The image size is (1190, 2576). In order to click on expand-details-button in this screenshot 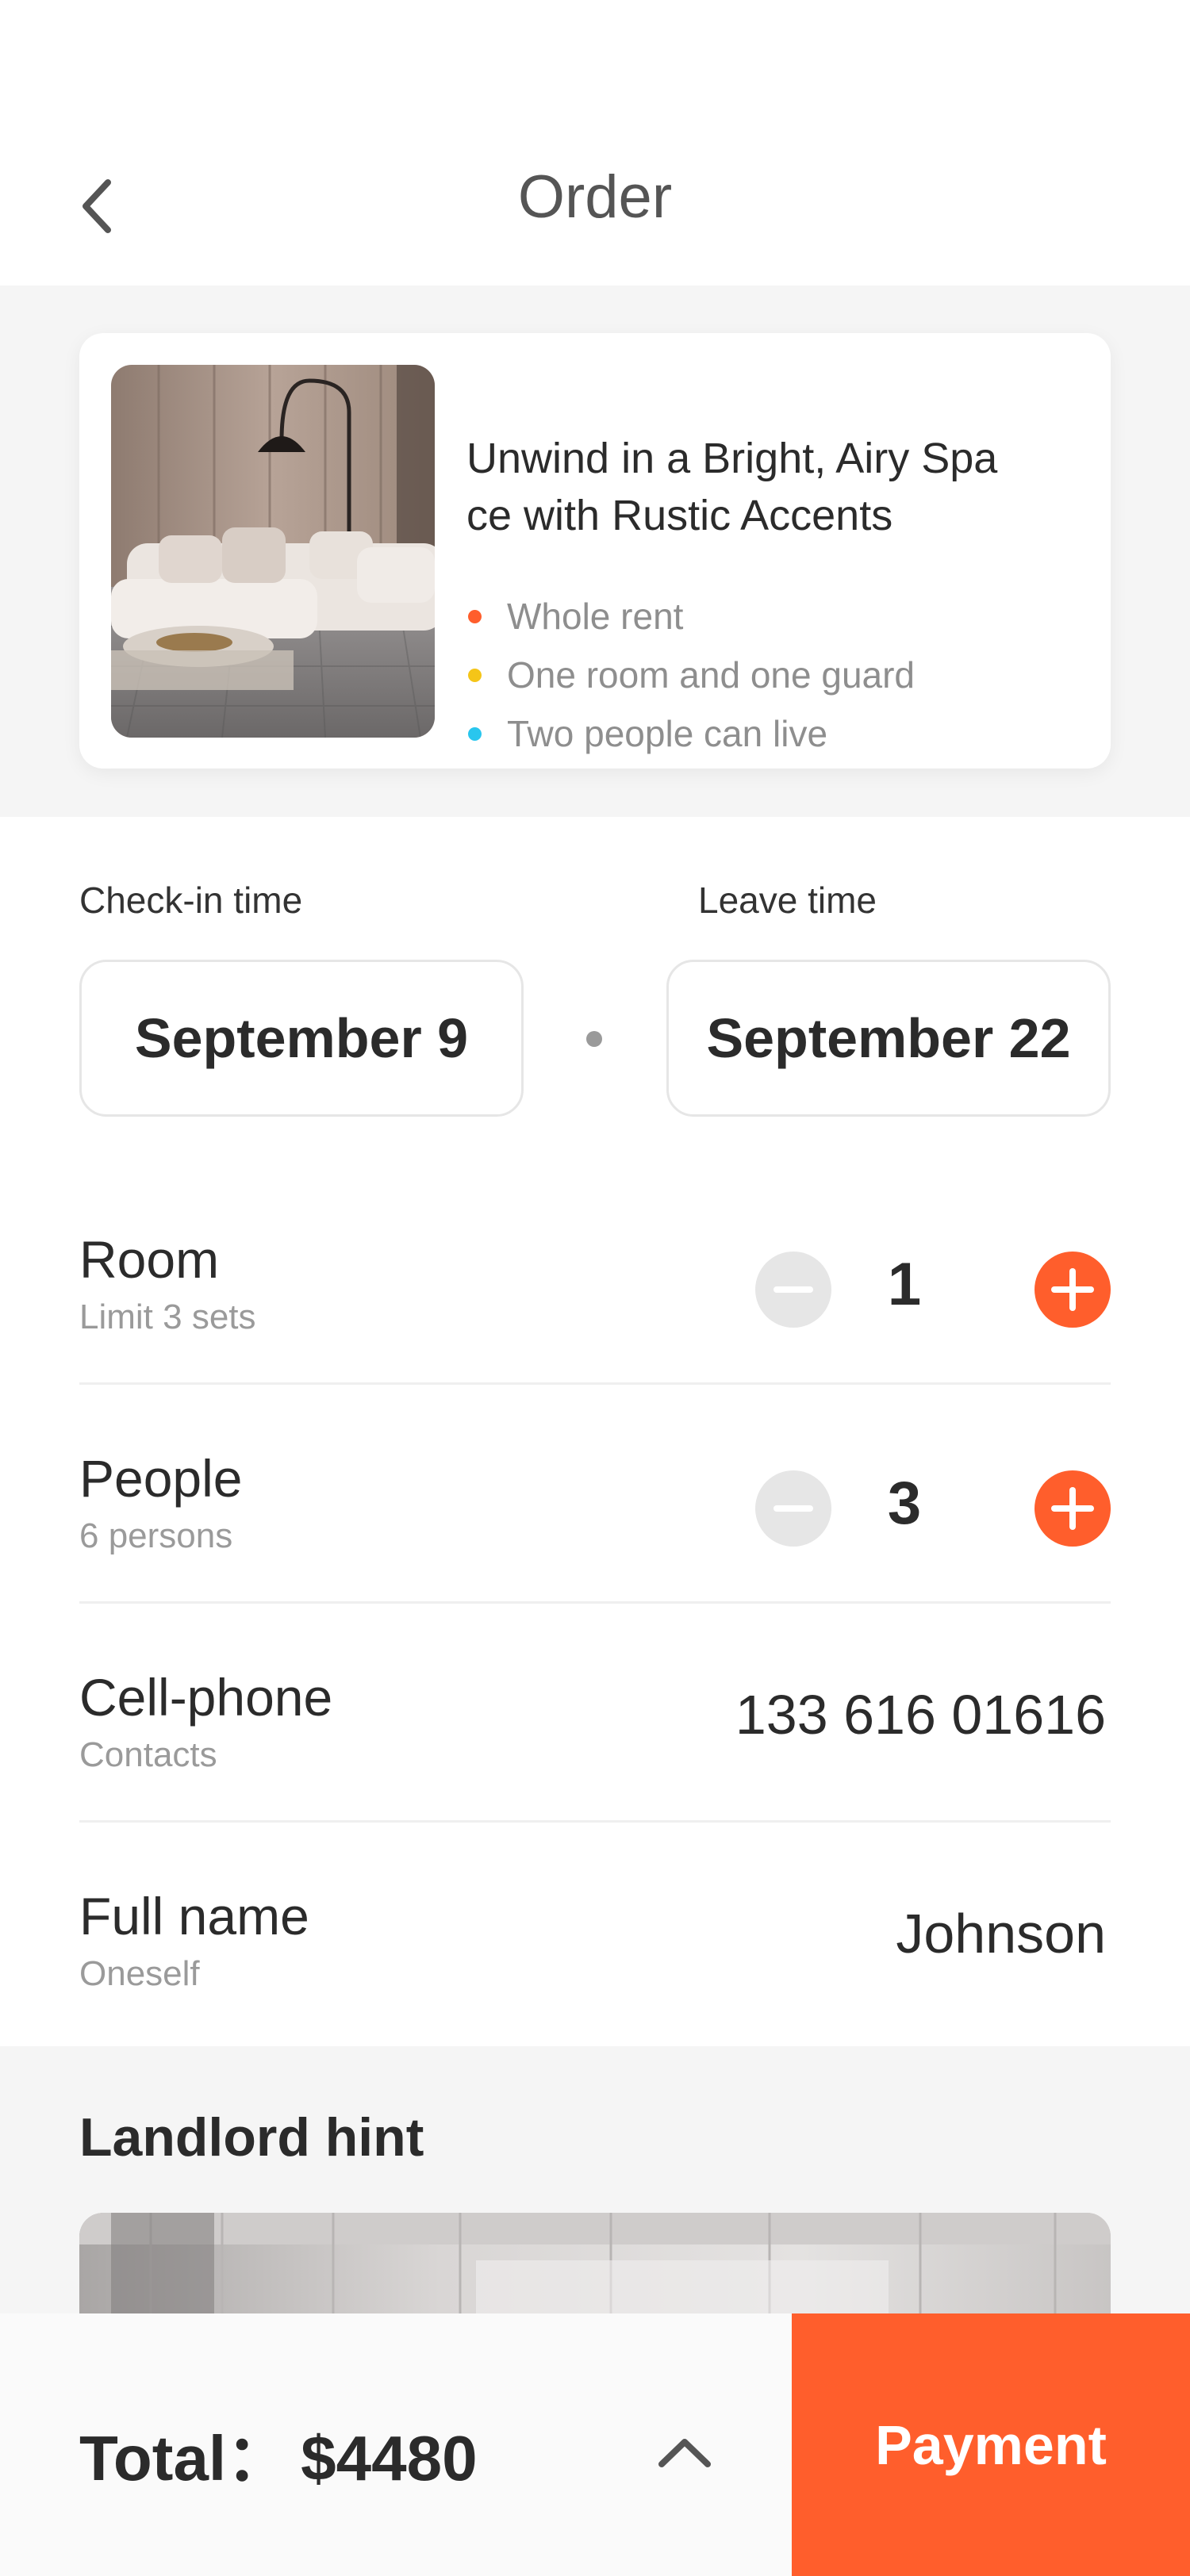, I will do `click(684, 2453)`.